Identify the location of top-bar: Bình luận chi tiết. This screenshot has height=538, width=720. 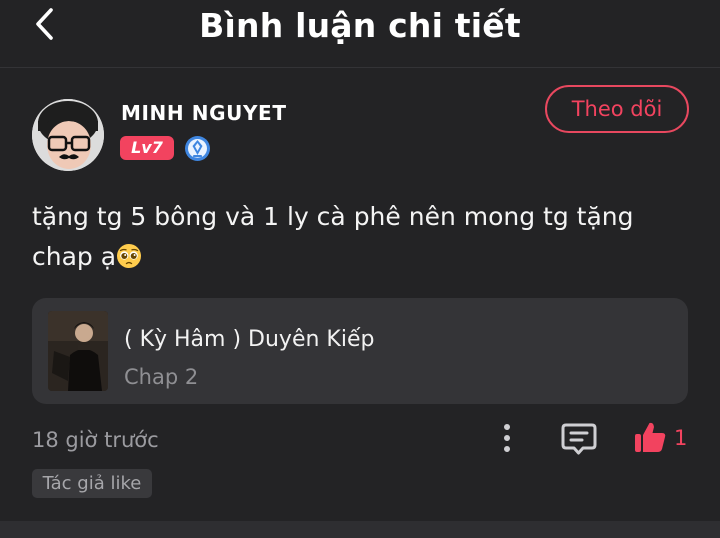
(360, 34).